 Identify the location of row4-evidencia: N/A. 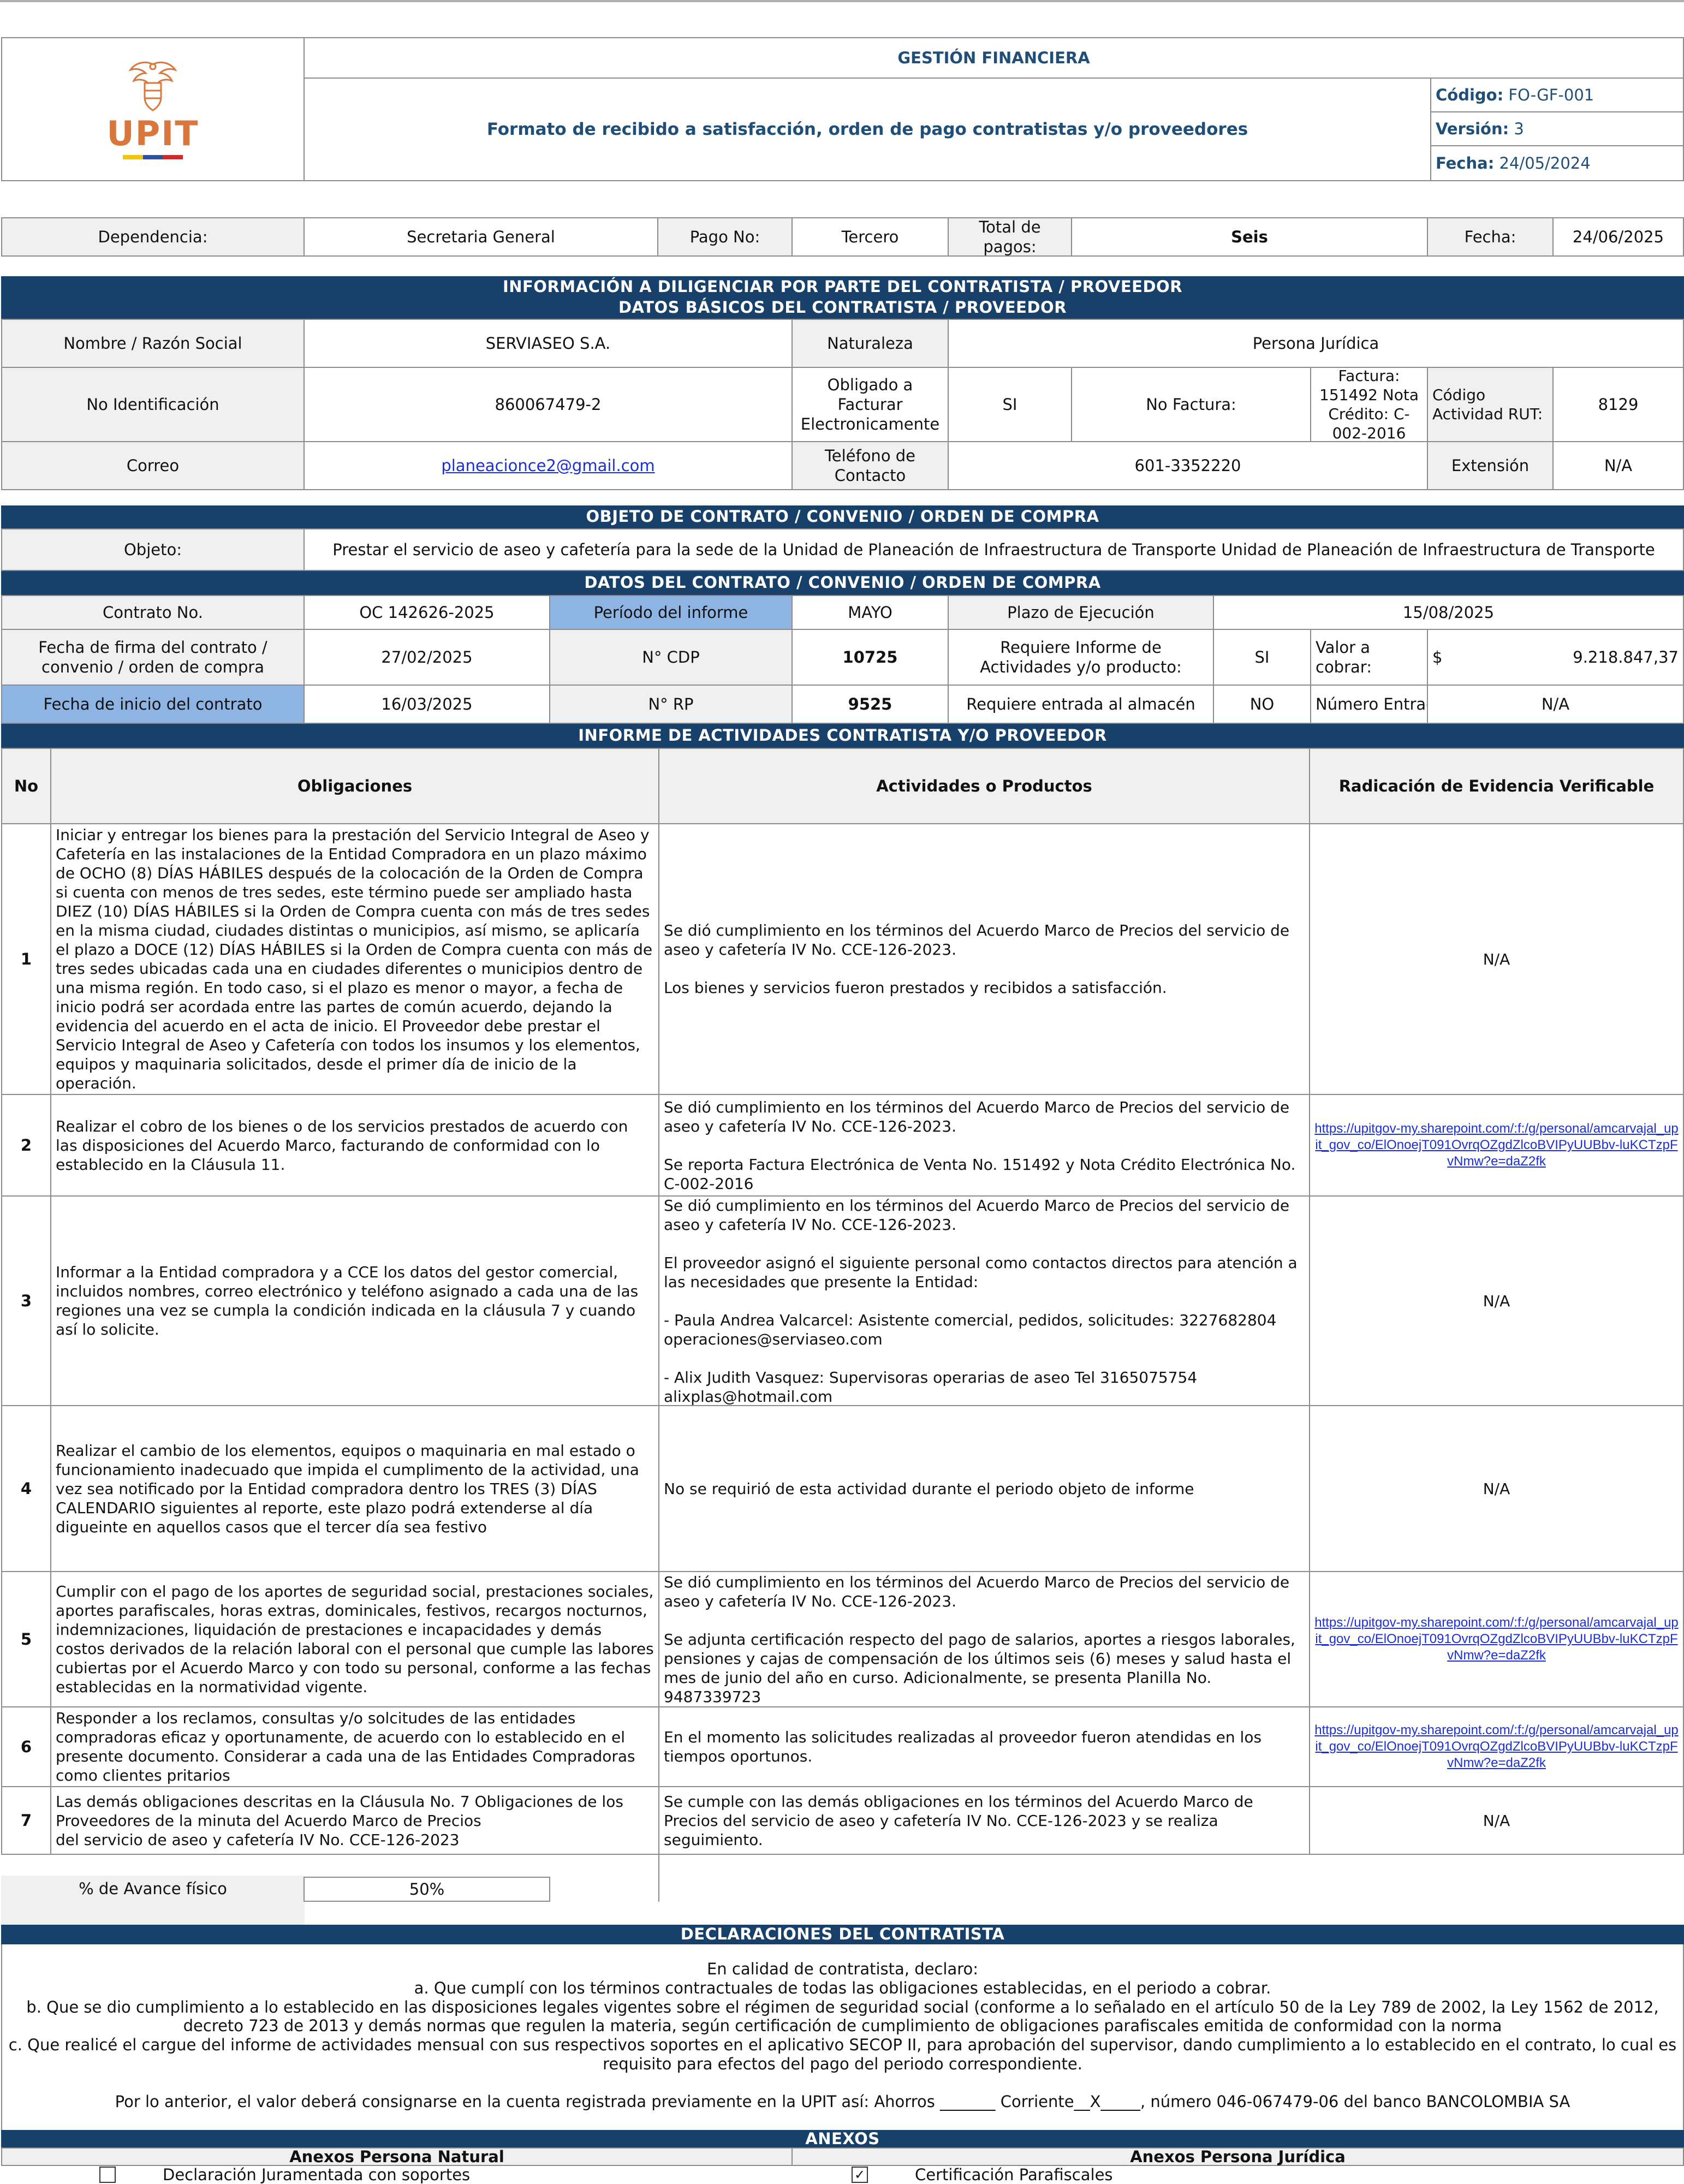
(1496, 1489).